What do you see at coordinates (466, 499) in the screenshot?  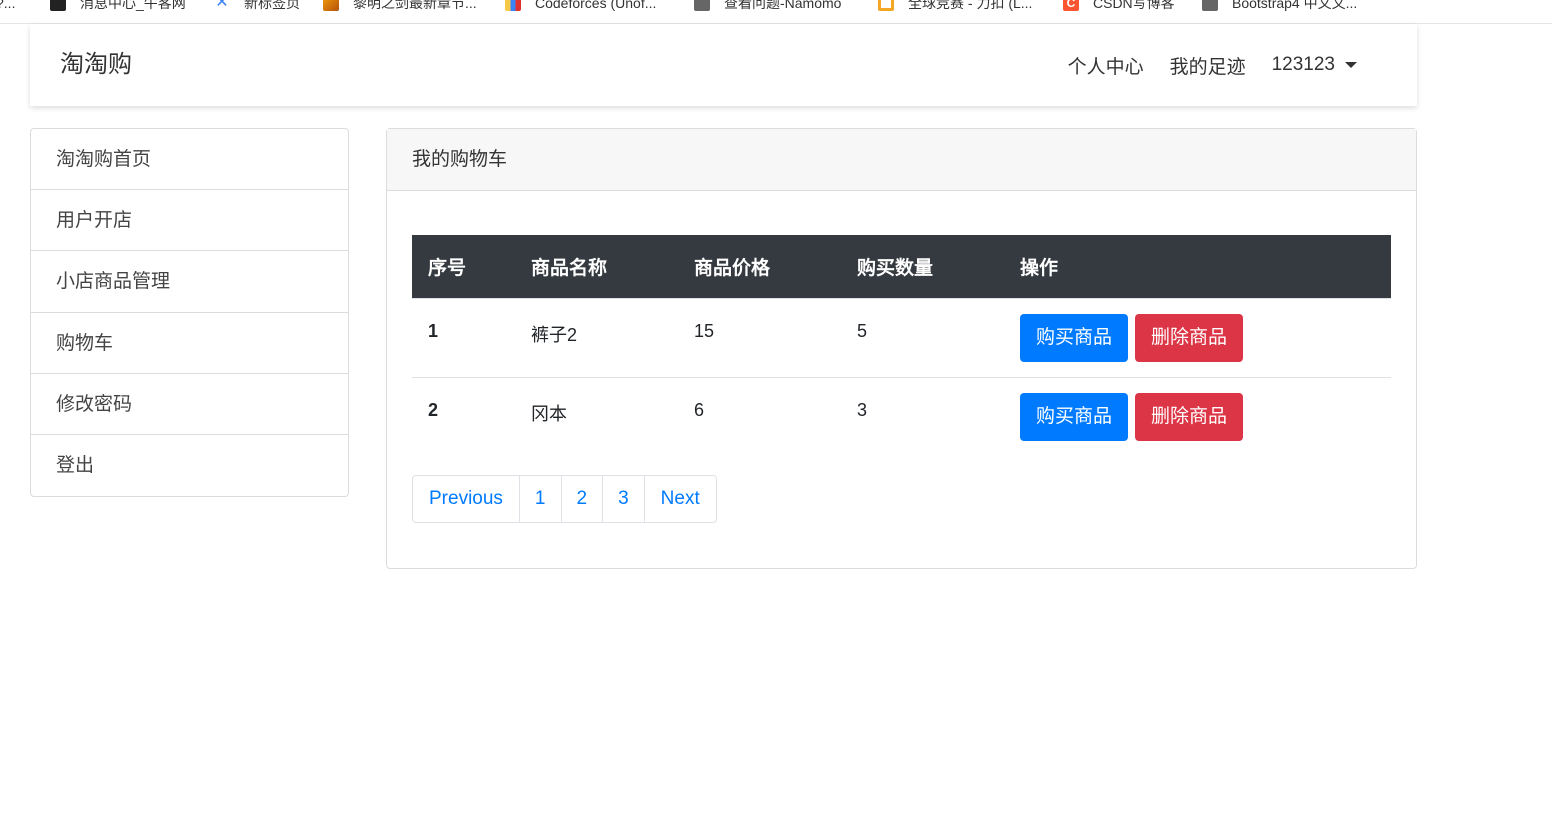 I see `page-previous: Previous` at bounding box center [466, 499].